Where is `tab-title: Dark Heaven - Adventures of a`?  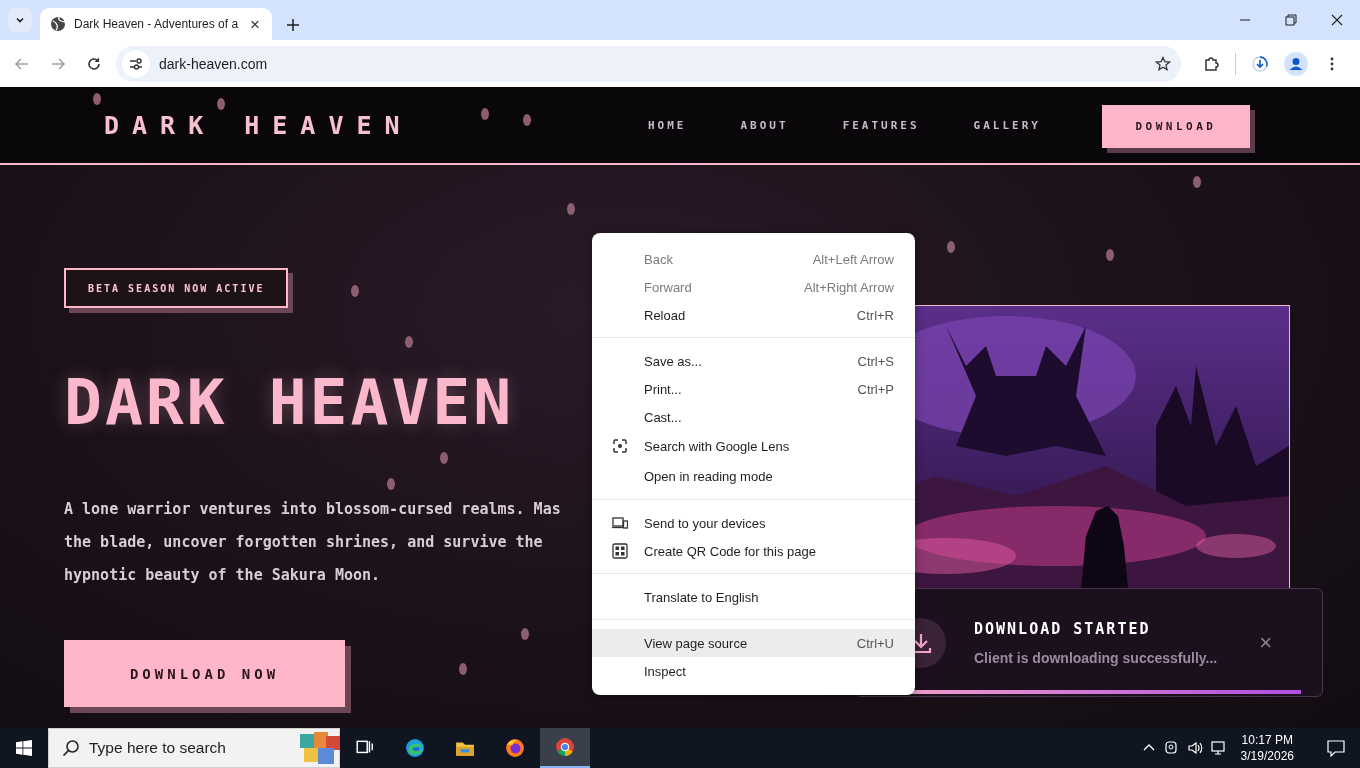 tab-title: Dark Heaven - Adventures of a is located at coordinates (157, 24).